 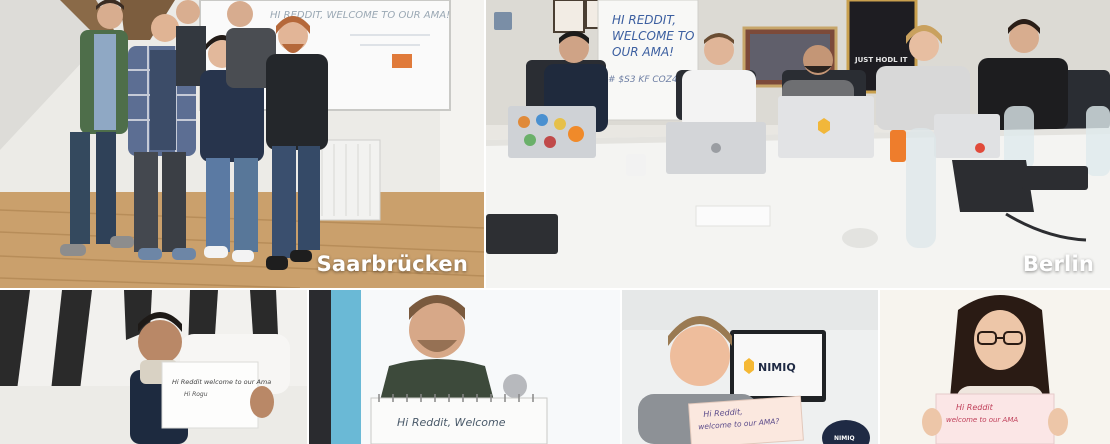 What do you see at coordinates (653, 36) in the screenshot?
I see `svg-text: WELCOME TO` at bounding box center [653, 36].